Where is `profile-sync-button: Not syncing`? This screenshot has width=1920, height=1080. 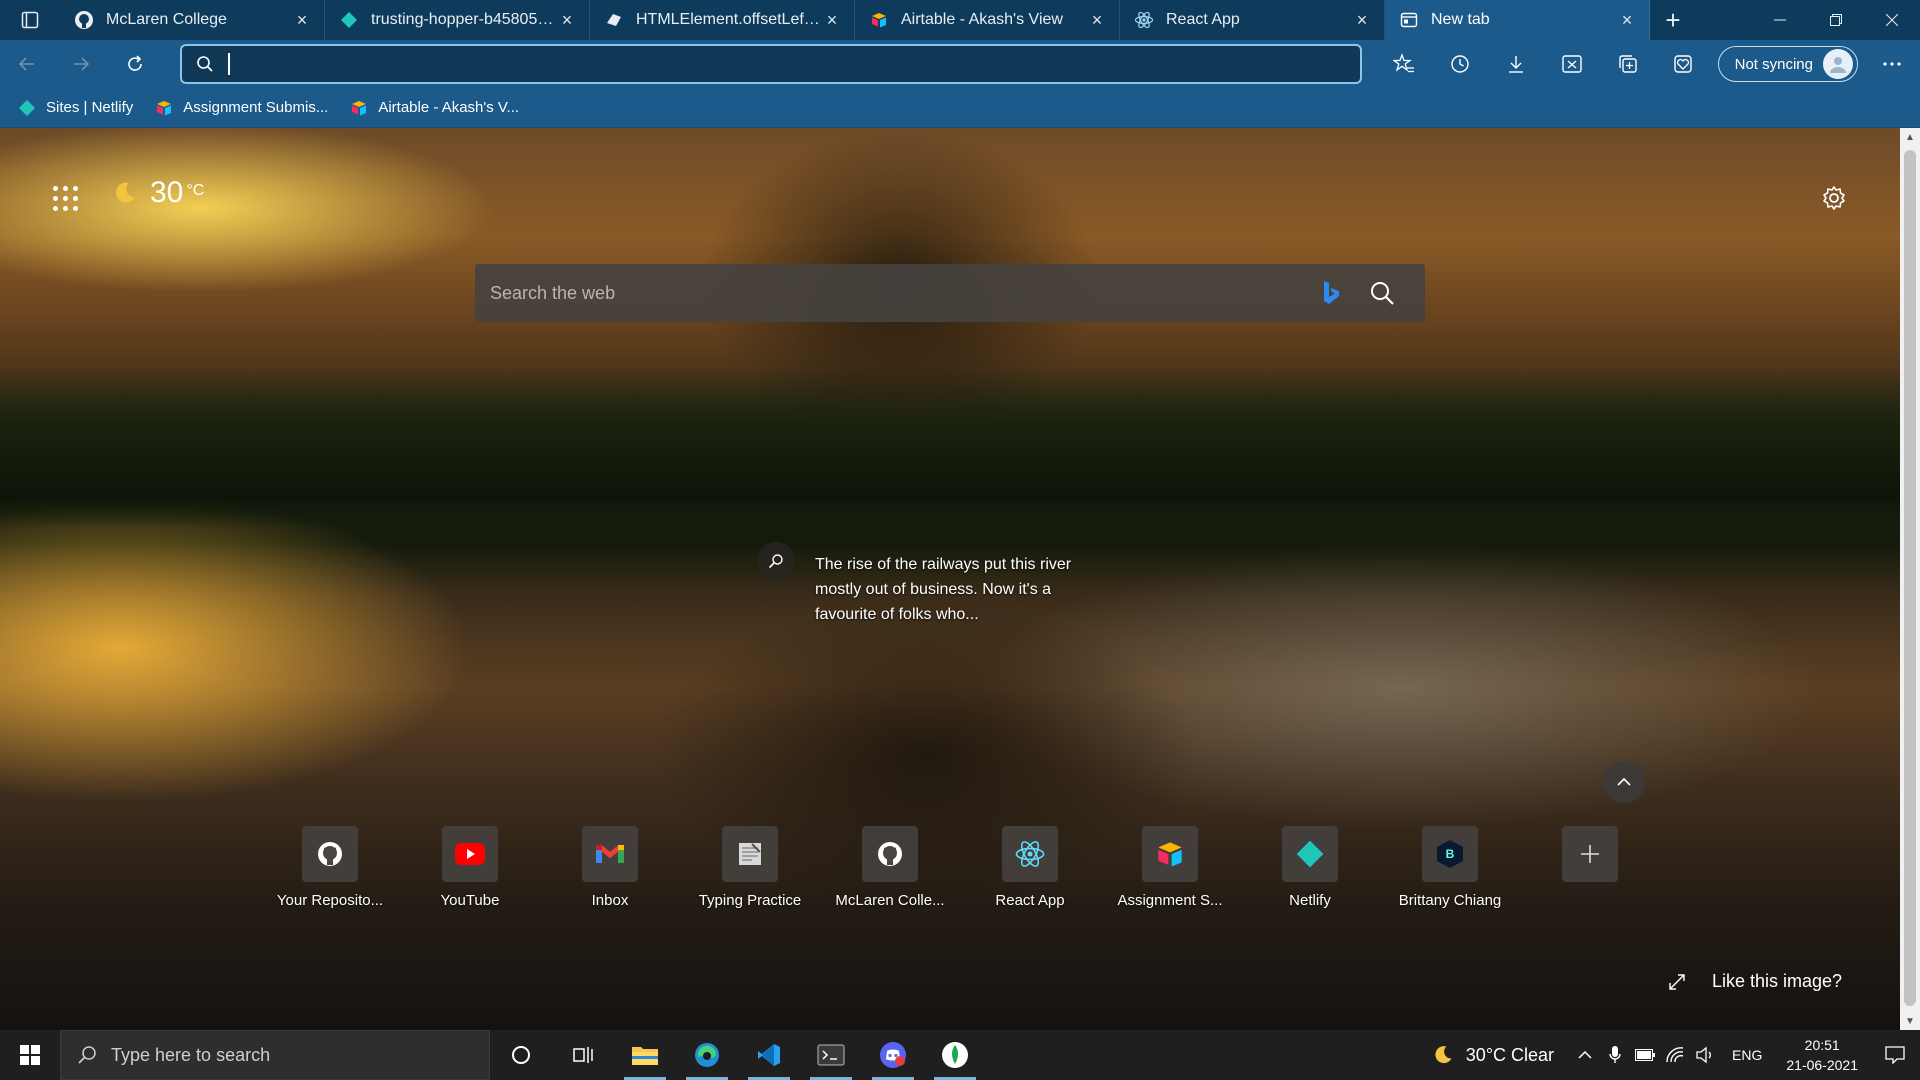
profile-sync-button: Not syncing is located at coordinates (1787, 64).